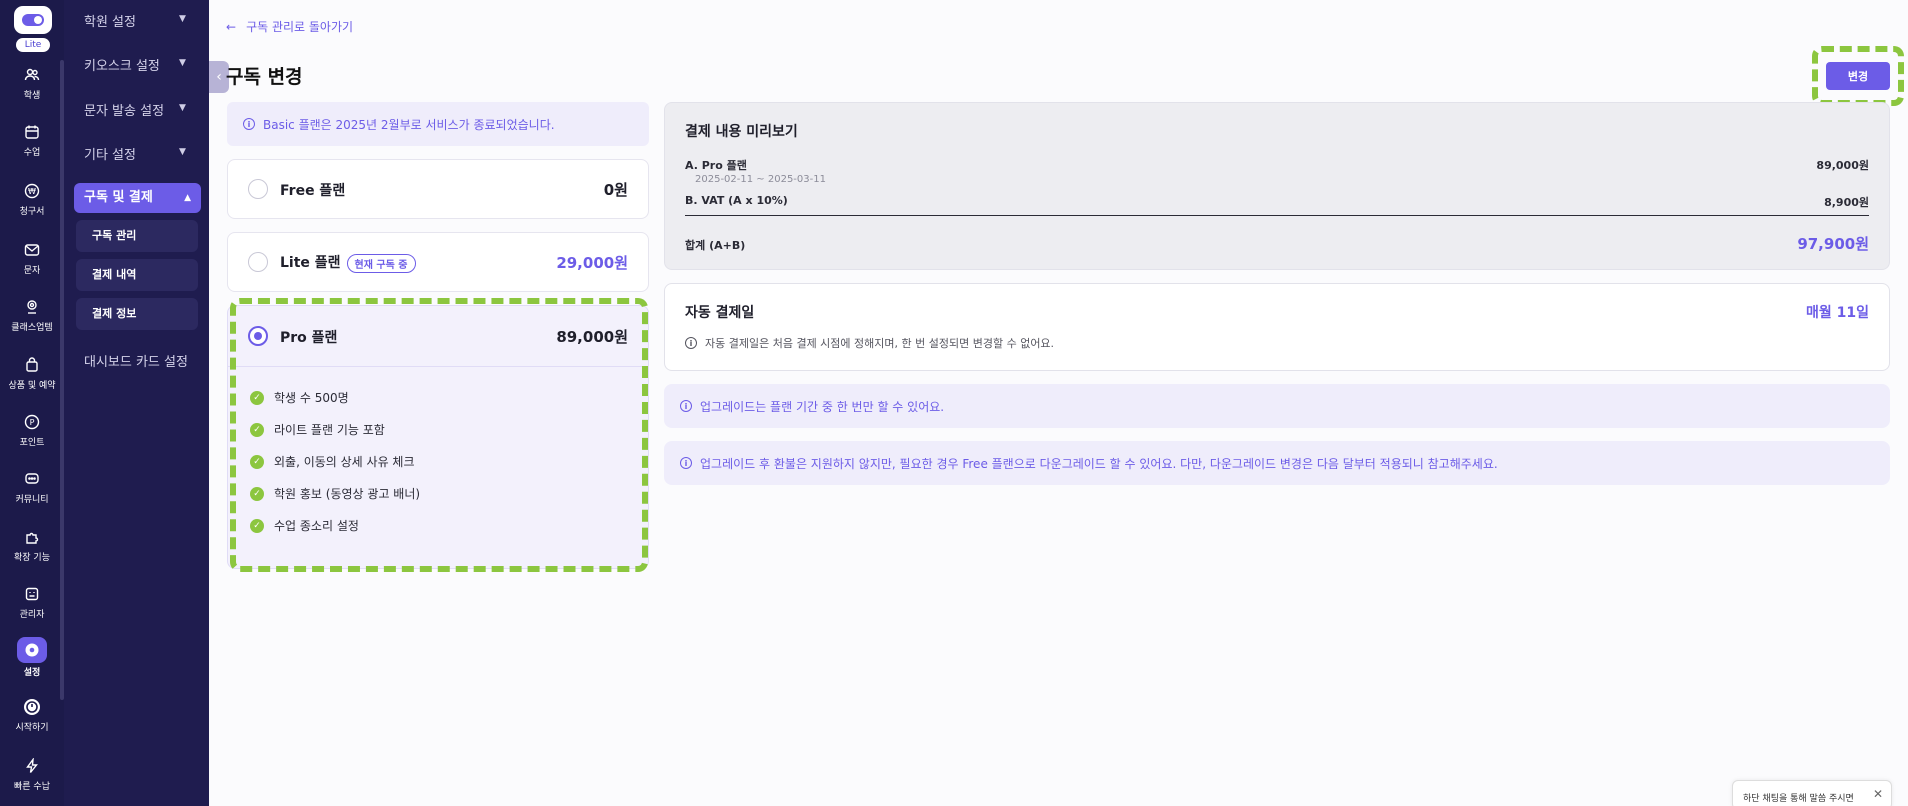  What do you see at coordinates (1277, 406) in the screenshot?
I see `upgrade-once-notice: i 업그레이드는 플랜 기간 중 한 번만 할 수 있어요.` at bounding box center [1277, 406].